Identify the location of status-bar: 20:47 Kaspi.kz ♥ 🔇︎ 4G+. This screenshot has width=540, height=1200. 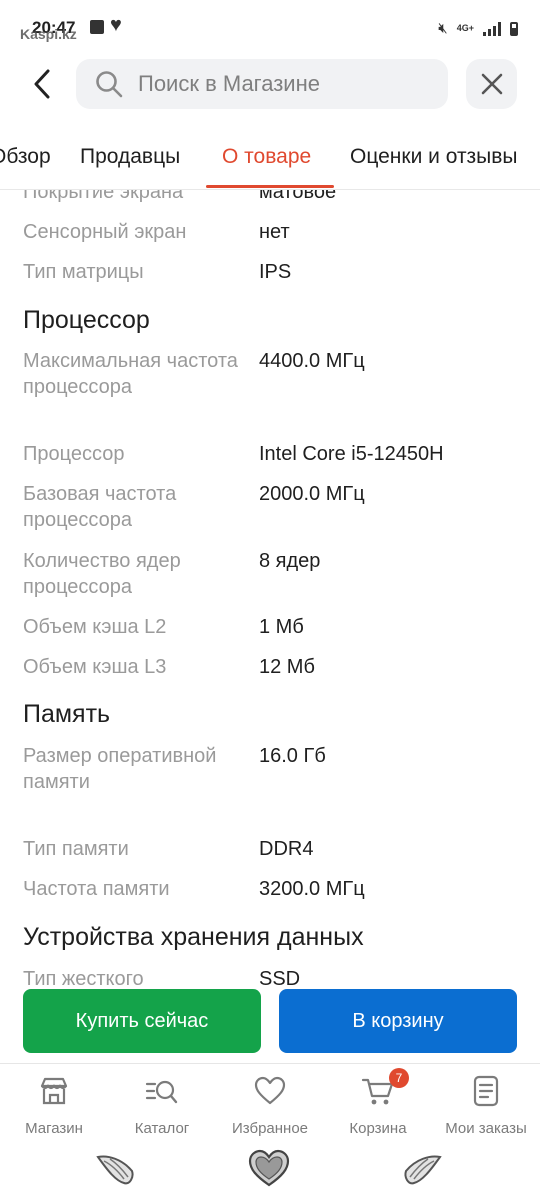
(270, 22).